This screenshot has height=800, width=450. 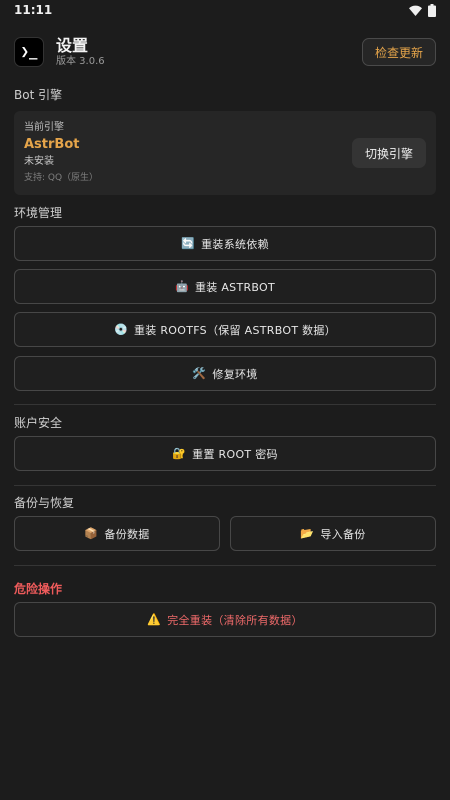 I want to click on status-time: 11:11, so click(x=33, y=10).